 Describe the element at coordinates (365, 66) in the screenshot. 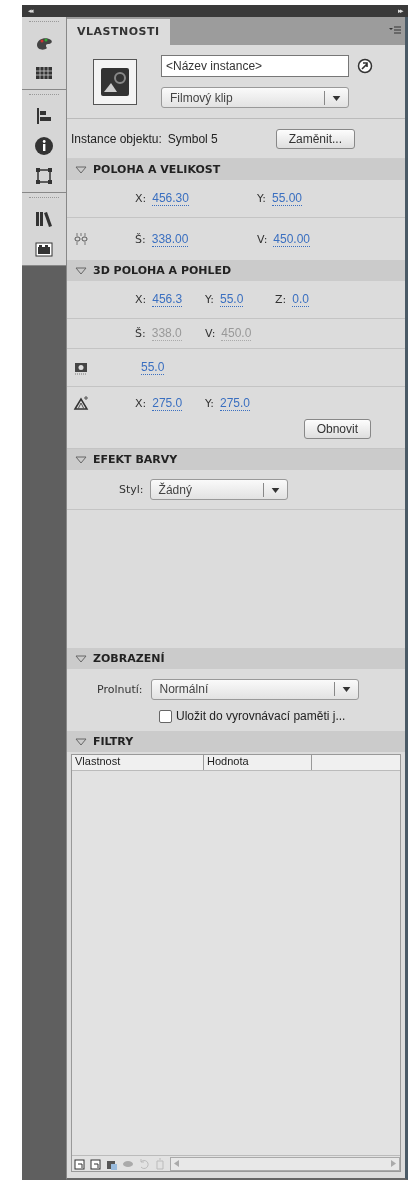

I see `arrow-circle-icon` at that location.